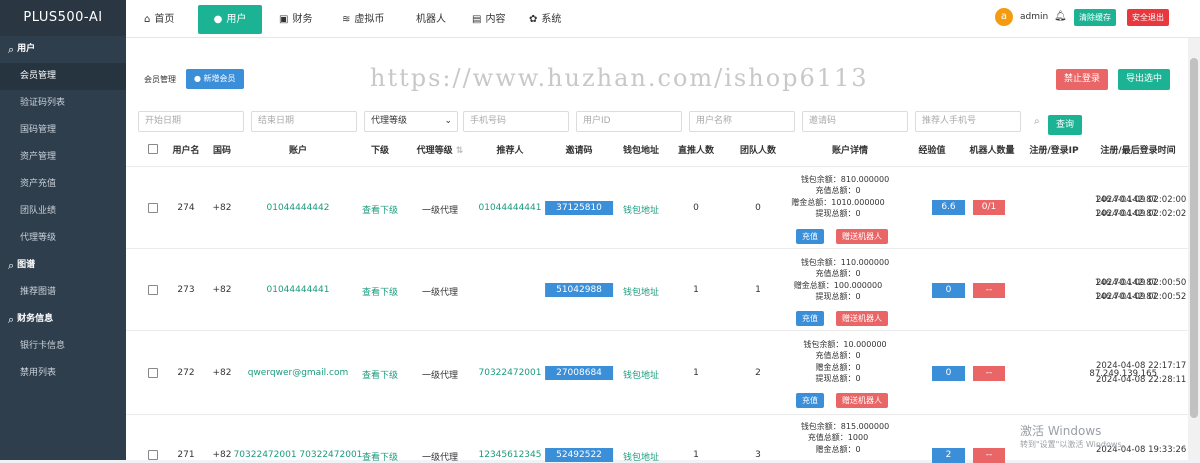 This screenshot has height=463, width=1200. Describe the element at coordinates (460, 151) in the screenshot. I see `sort-icon: ⇅` at that location.